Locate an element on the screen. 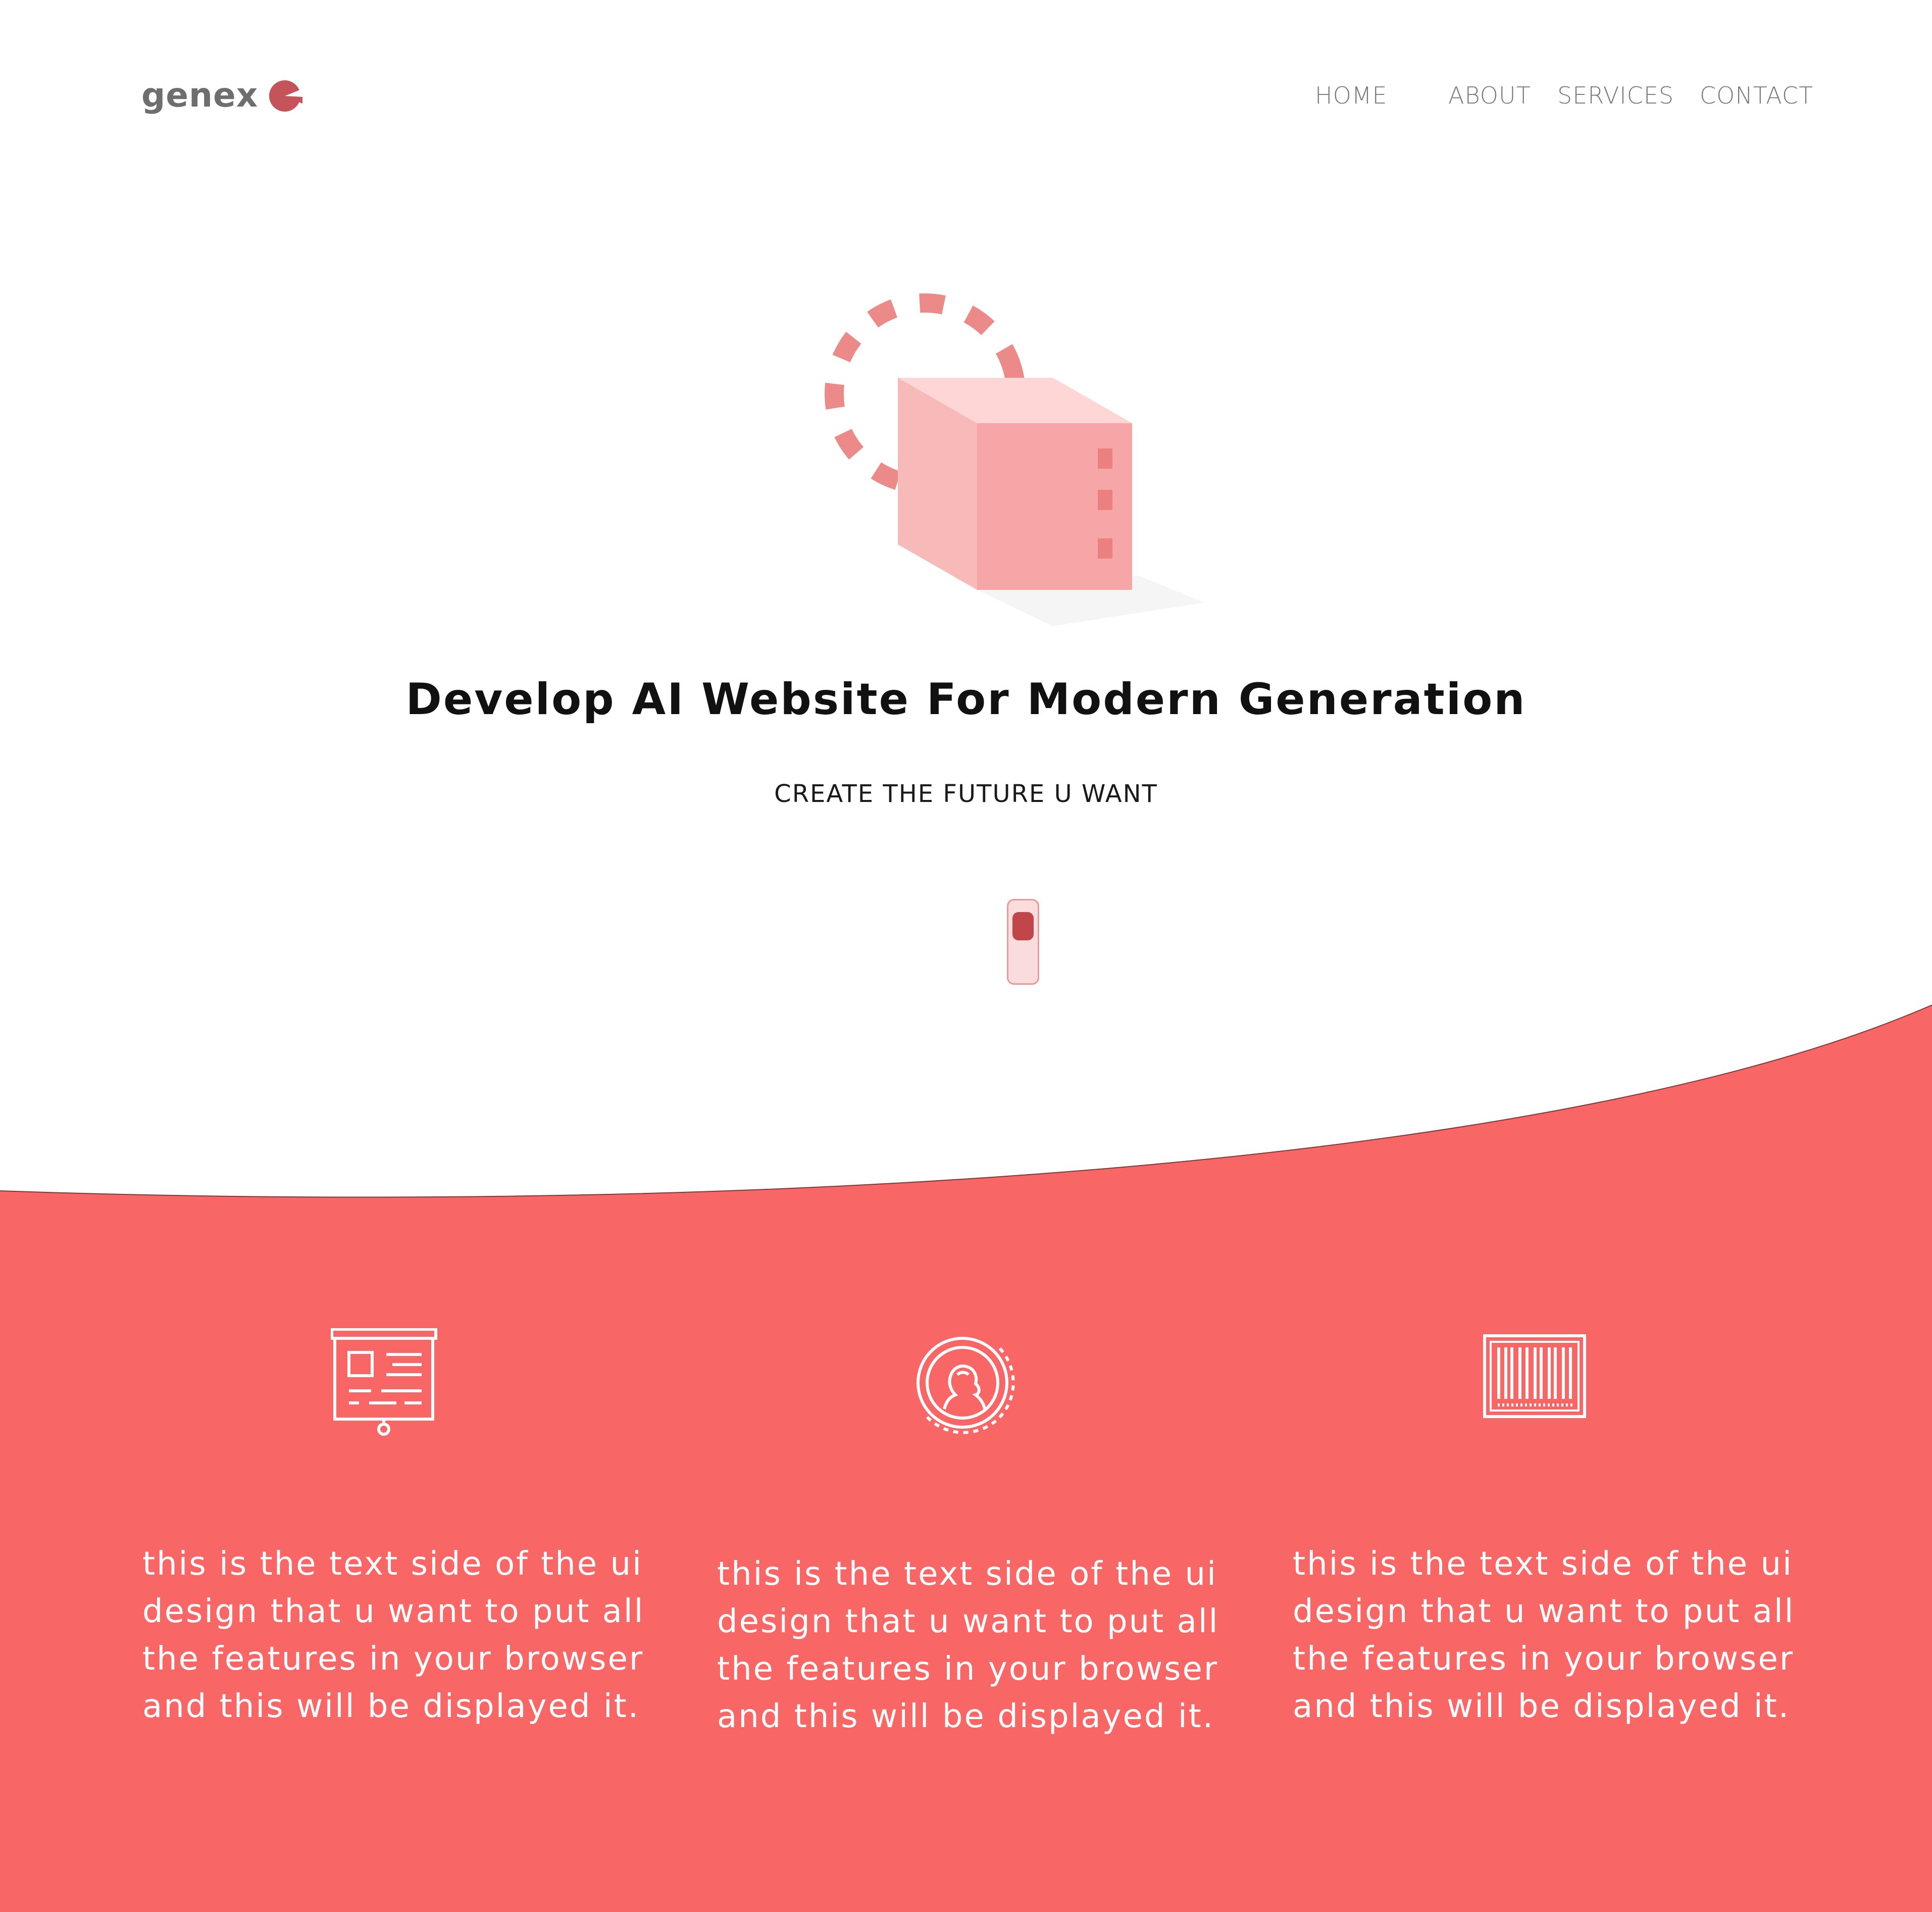 The height and width of the screenshot is (1912, 1932). pacman-logo-icon is located at coordinates (286, 96).